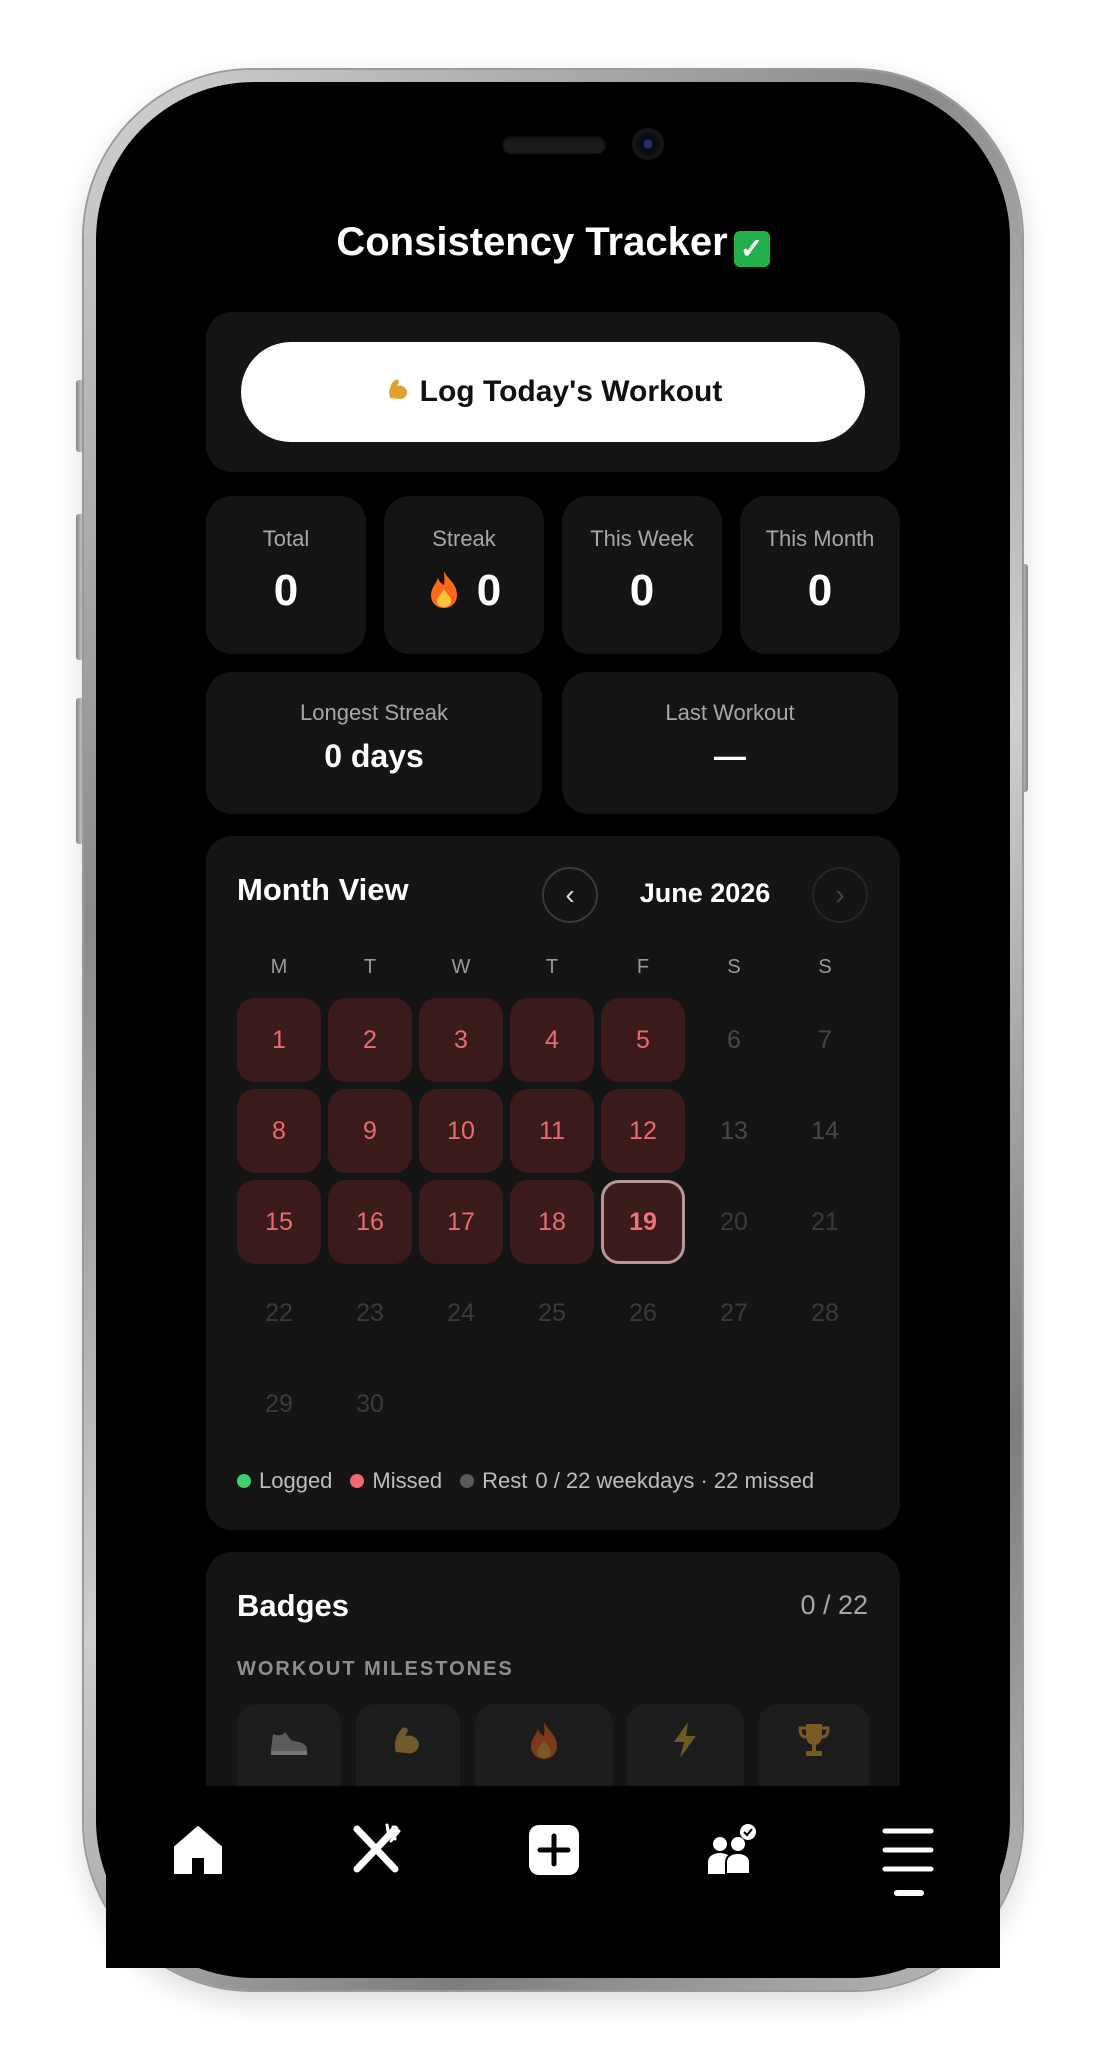 This screenshot has height=2062, width=1104. Describe the element at coordinates (279, 1040) in the screenshot. I see `calendar-day: 1` at that location.